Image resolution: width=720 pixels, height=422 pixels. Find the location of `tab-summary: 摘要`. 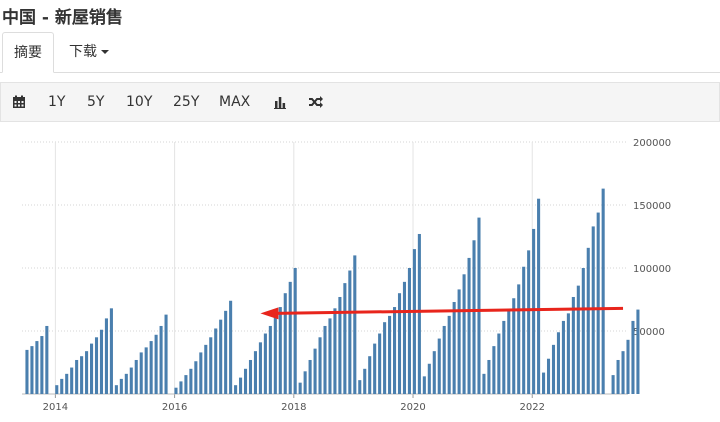

tab-summary: 摘要 is located at coordinates (28, 52).